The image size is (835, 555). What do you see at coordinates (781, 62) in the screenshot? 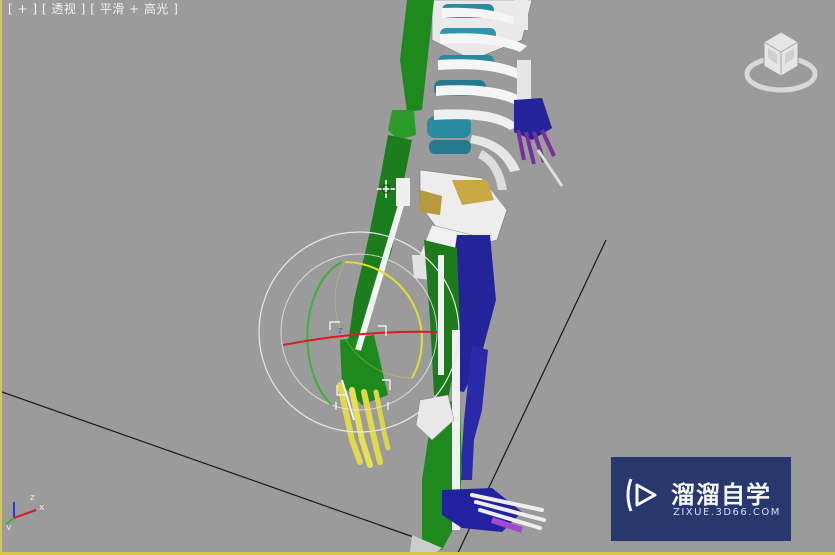
I see `viewcube` at bounding box center [781, 62].